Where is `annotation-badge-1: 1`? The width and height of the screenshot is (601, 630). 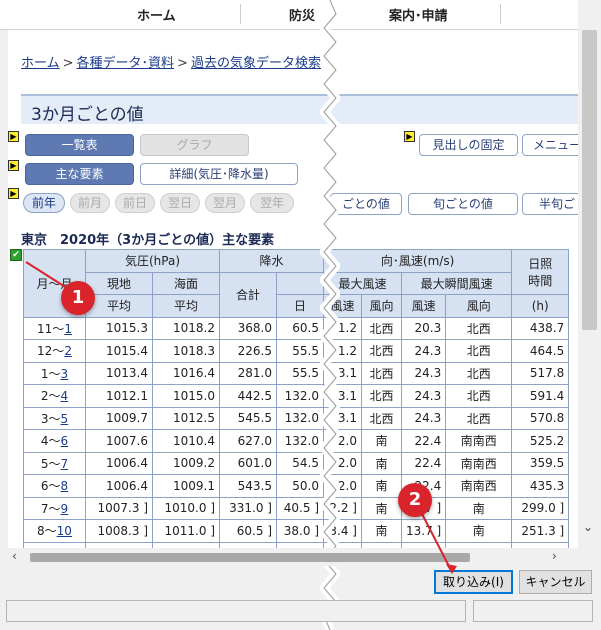 annotation-badge-1: 1 is located at coordinates (78, 298).